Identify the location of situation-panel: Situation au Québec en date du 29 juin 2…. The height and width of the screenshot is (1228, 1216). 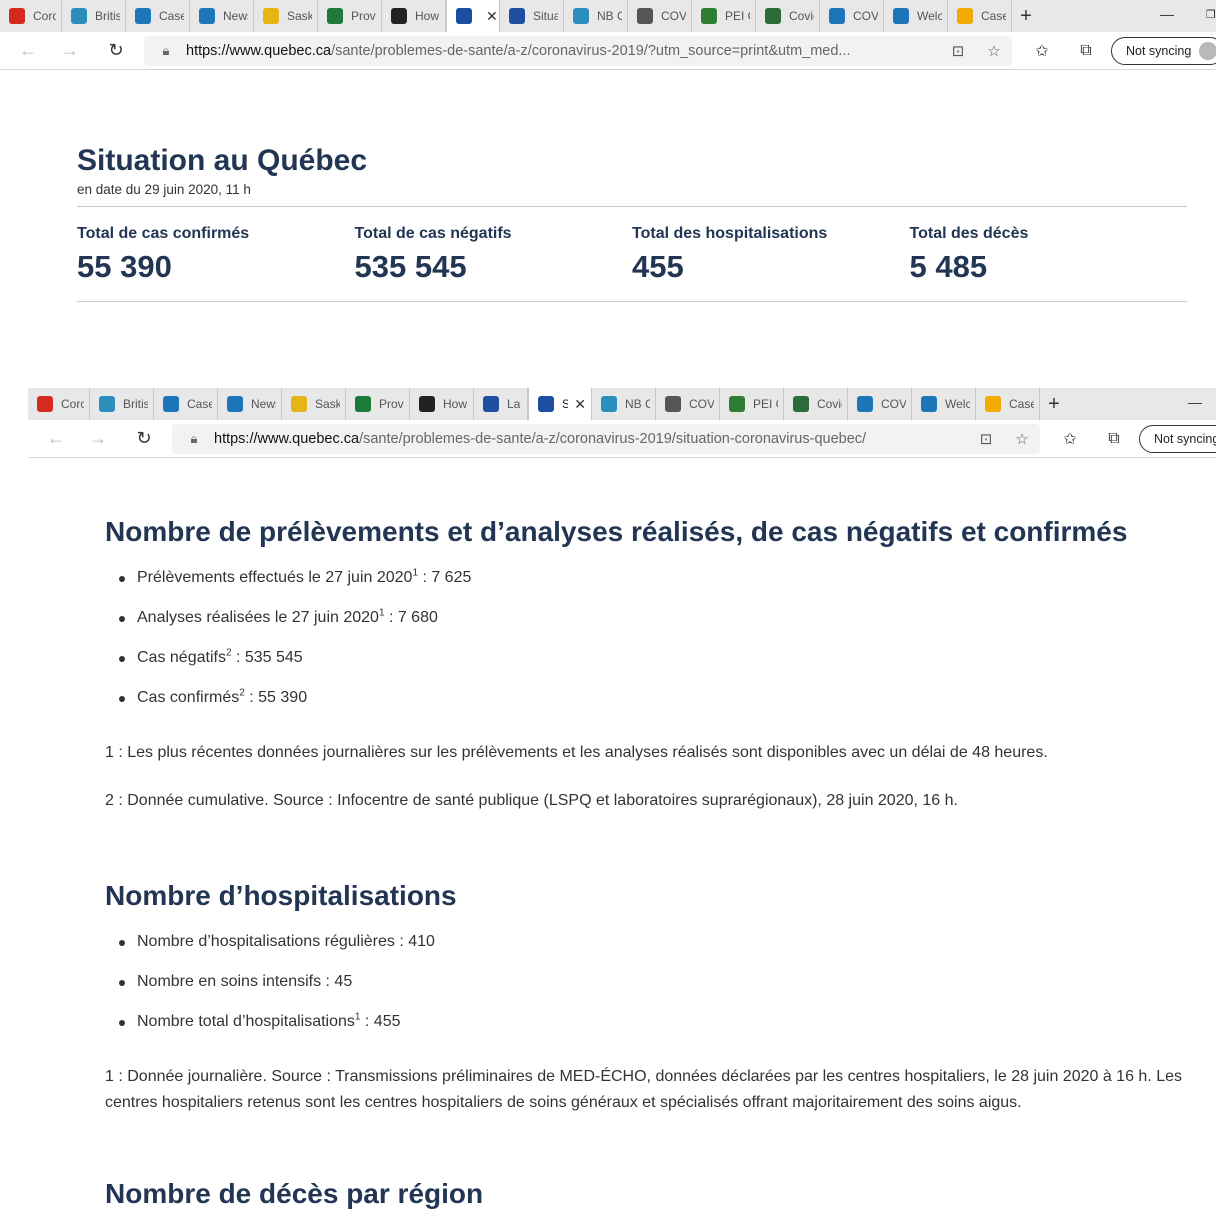
(632, 222).